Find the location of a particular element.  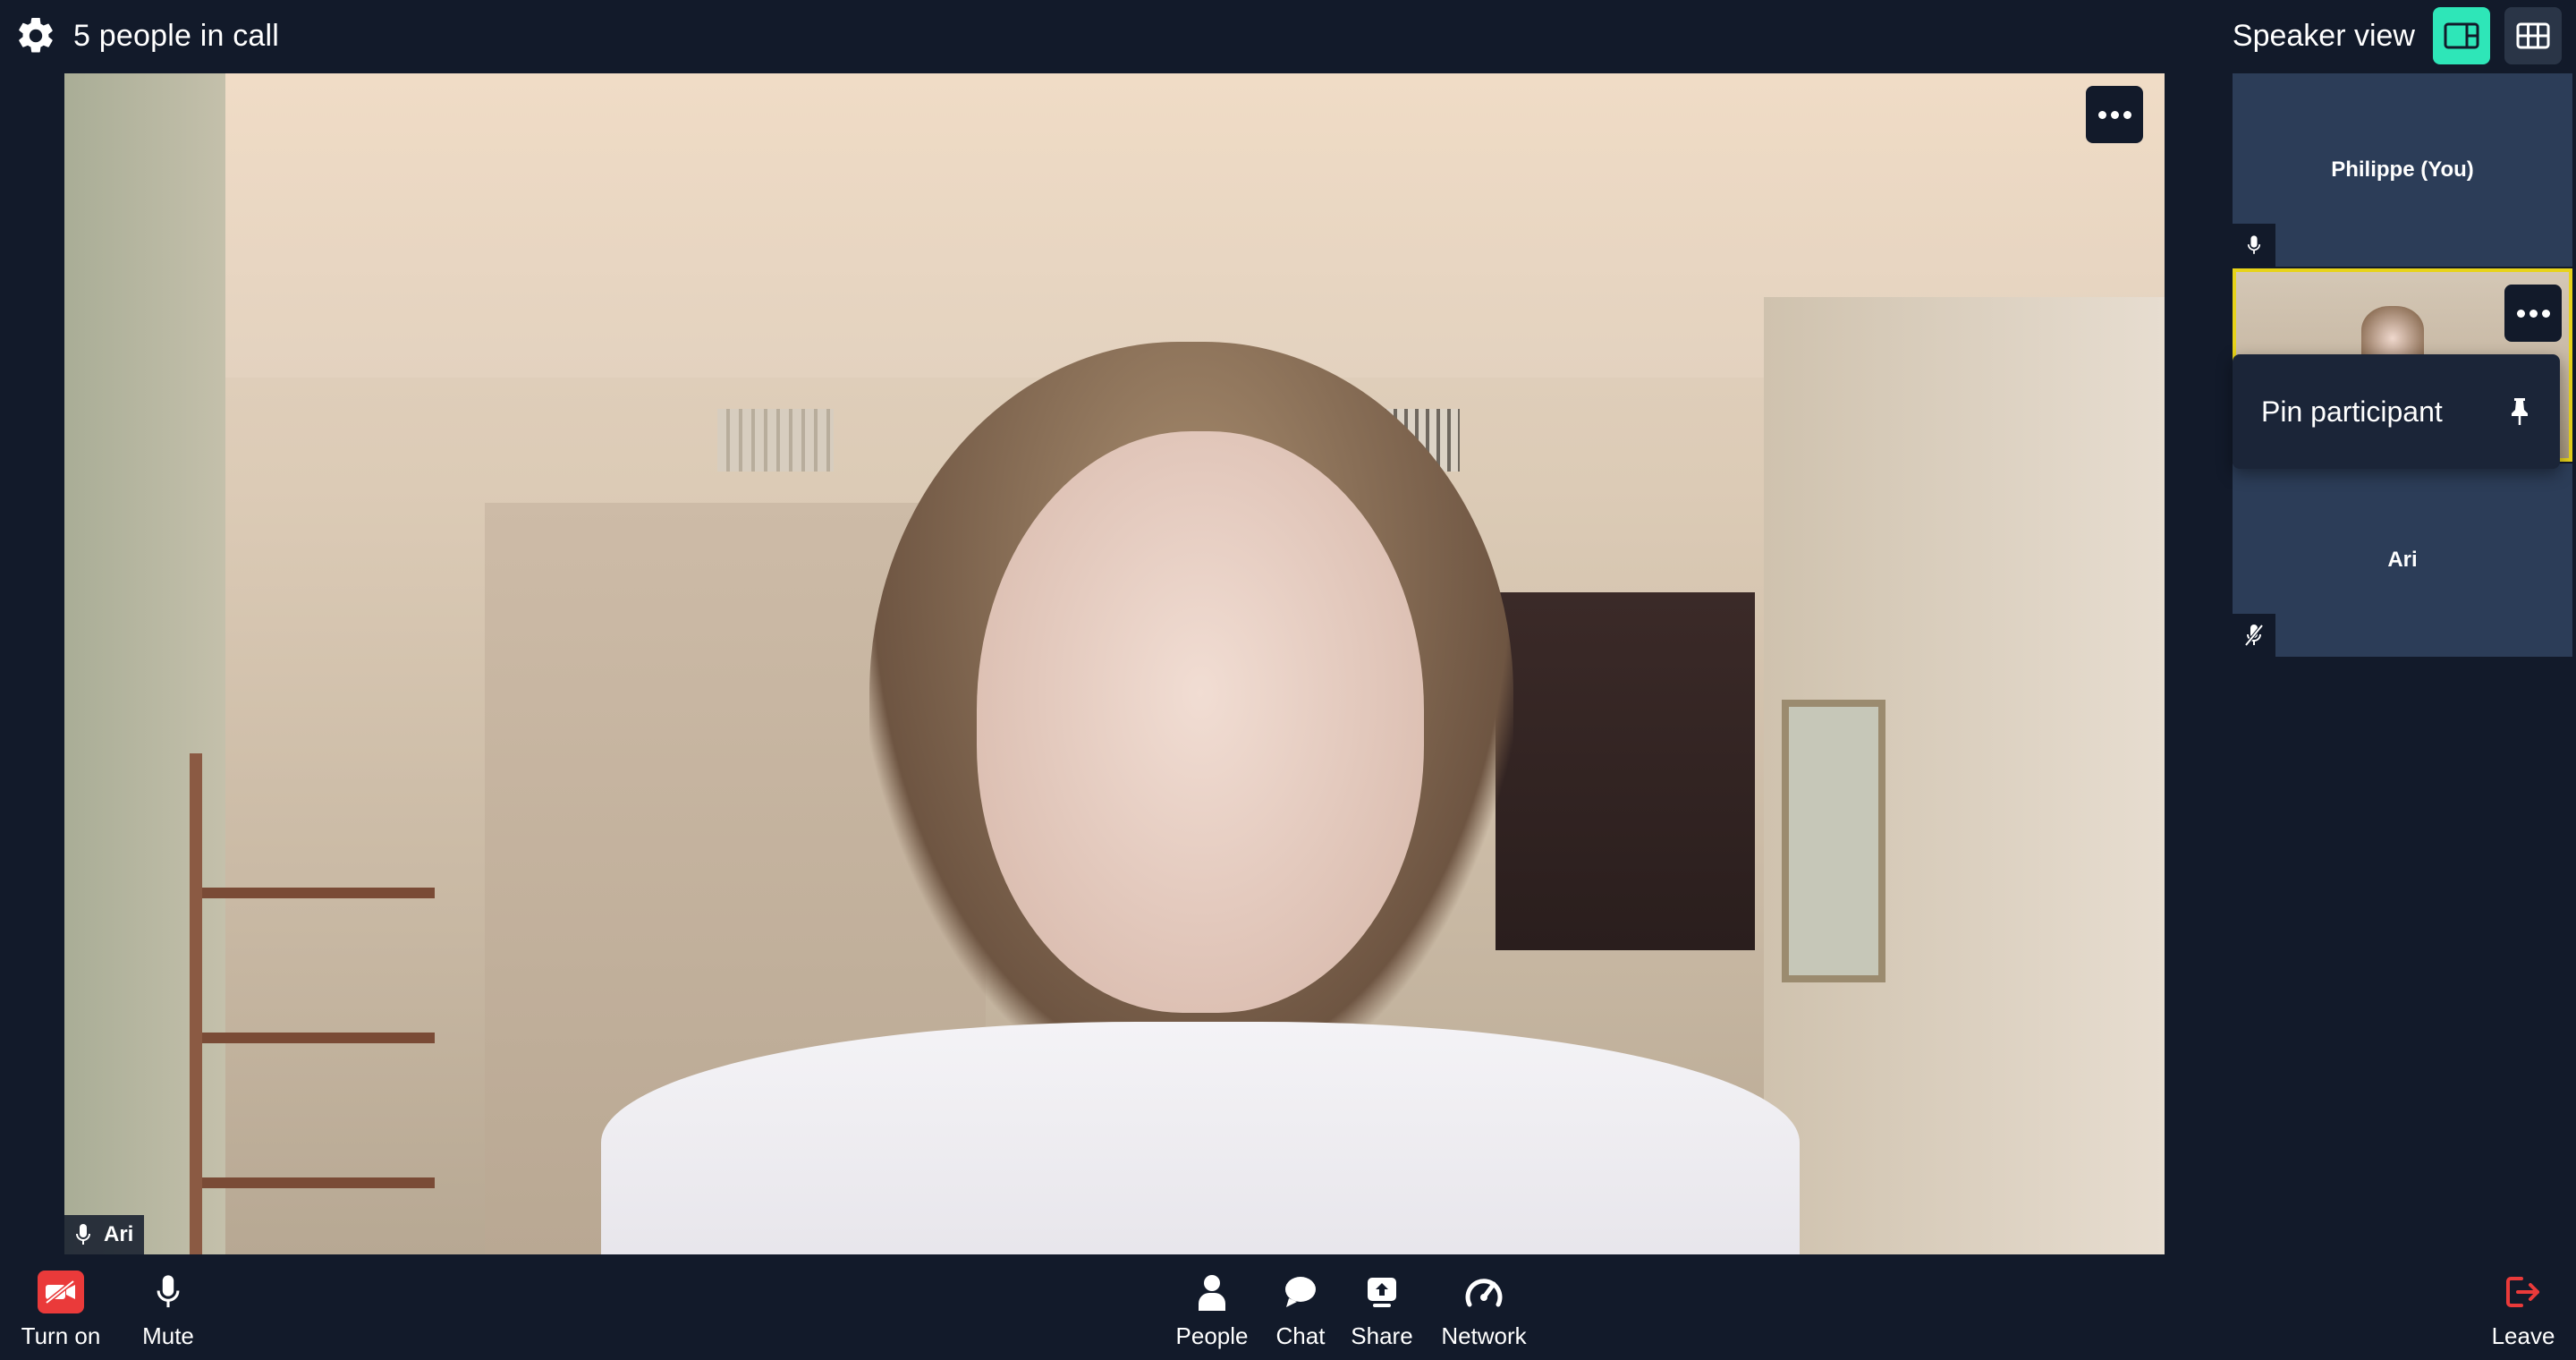

leave-label: Leave is located at coordinates (2523, 1336).